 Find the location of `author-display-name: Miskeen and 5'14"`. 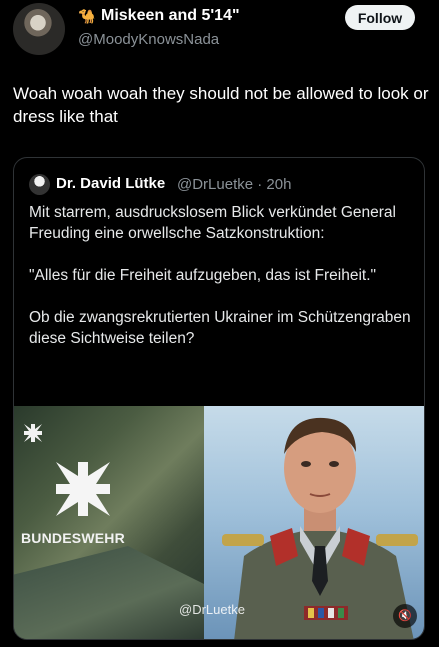

author-display-name: Miskeen and 5'14" is located at coordinates (170, 16).